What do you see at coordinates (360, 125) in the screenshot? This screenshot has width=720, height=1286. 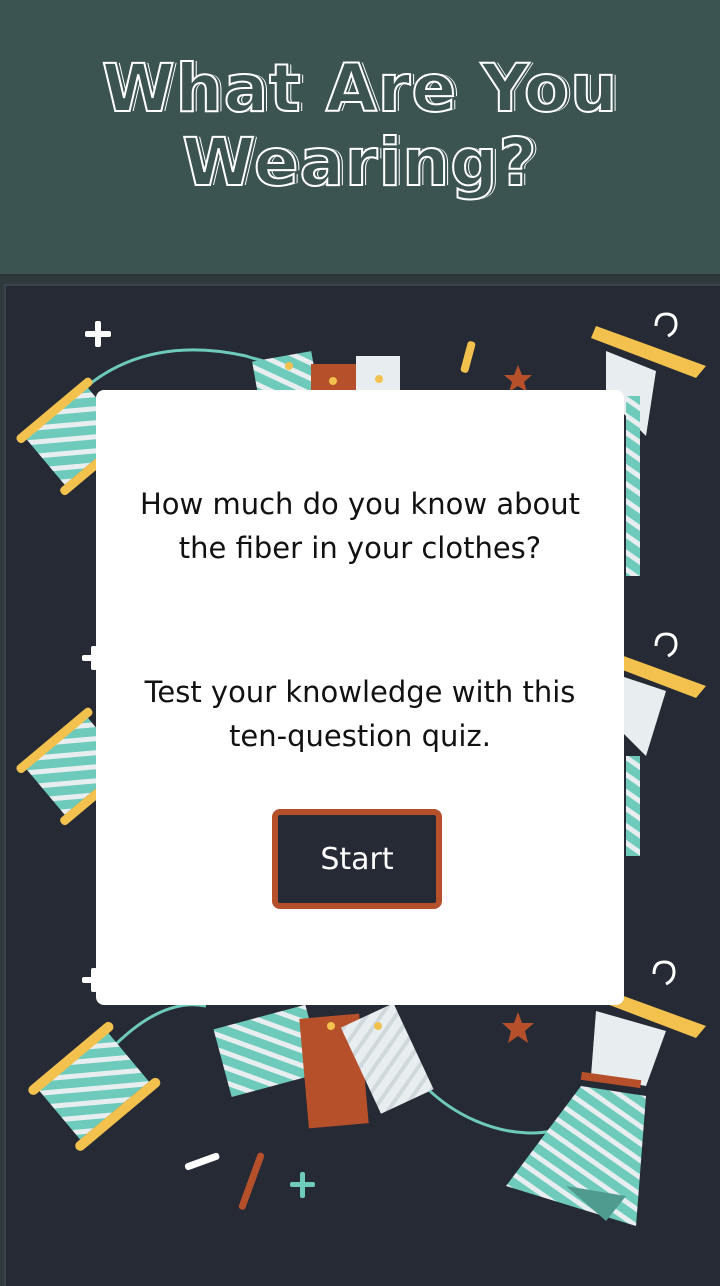 I see `page-title: What Are You Wearing?` at bounding box center [360, 125].